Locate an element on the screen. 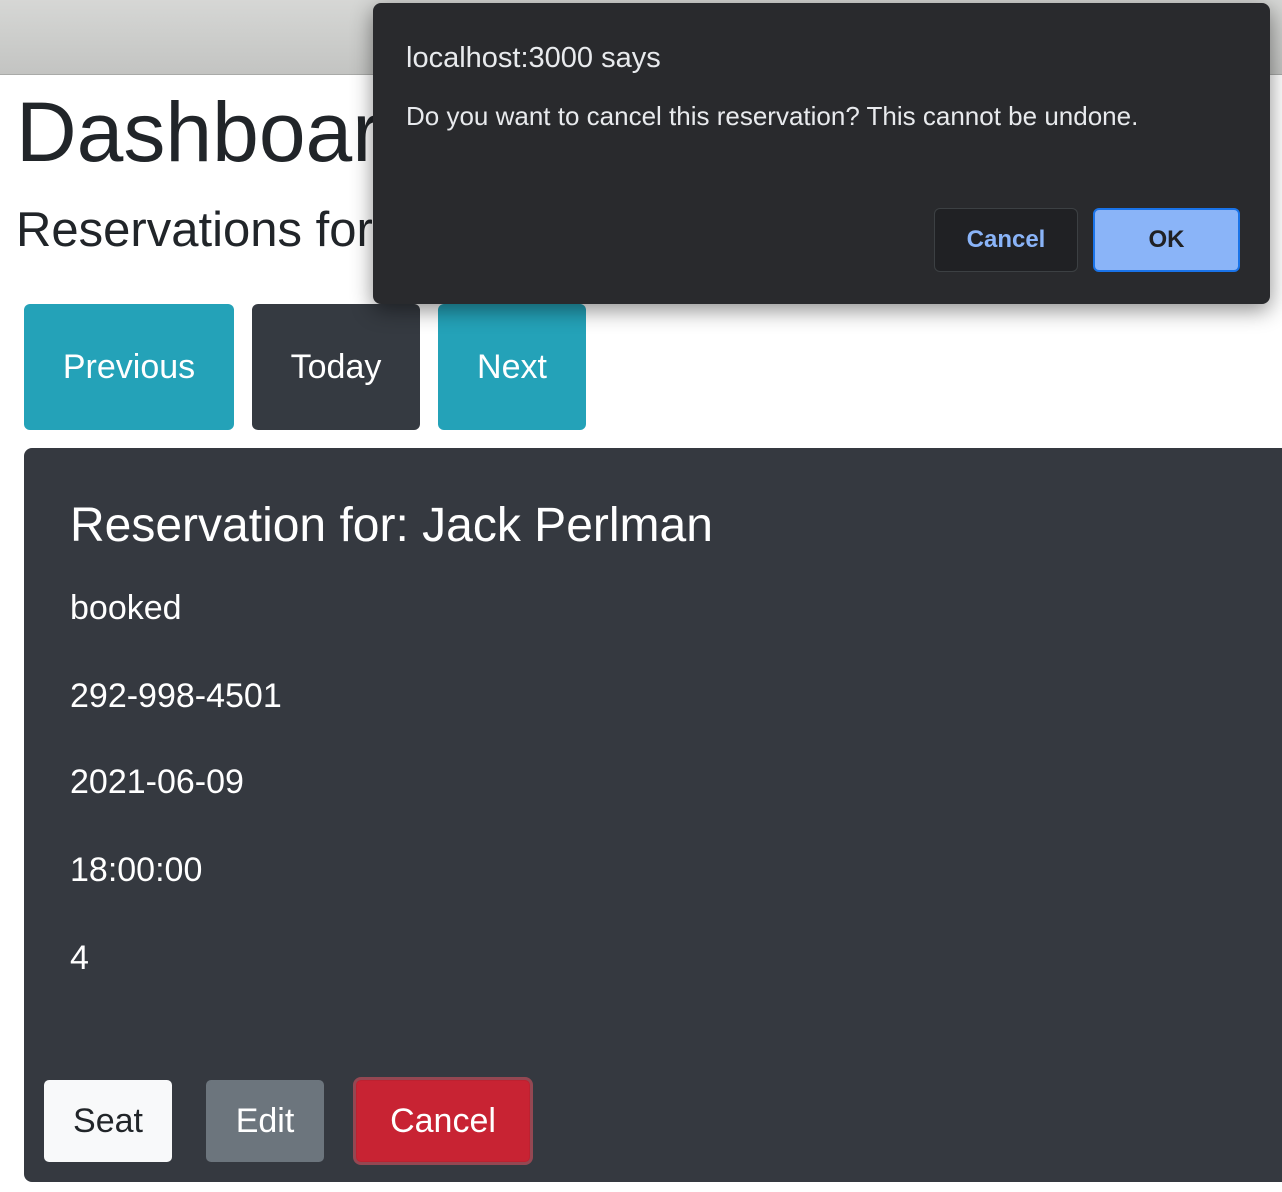 The image size is (1282, 1192). reservation-status: booked is located at coordinates (126, 608).